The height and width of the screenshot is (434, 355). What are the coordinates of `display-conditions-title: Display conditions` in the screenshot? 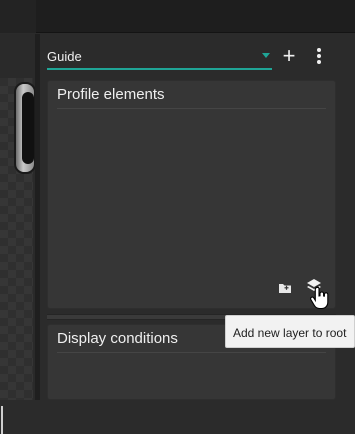 It's located at (117, 338).